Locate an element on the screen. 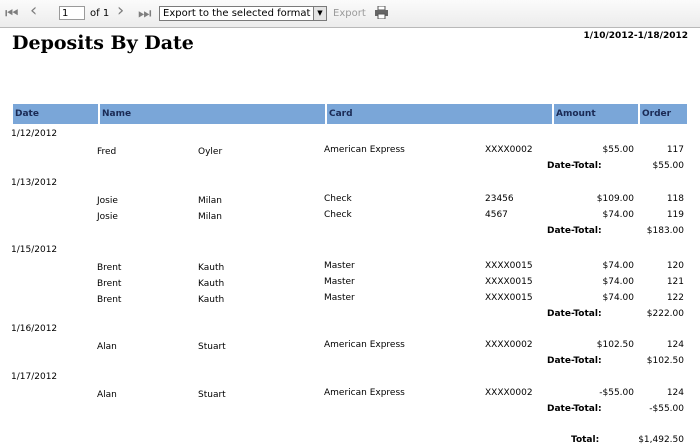 This screenshot has width=700, height=448. export-button: Export is located at coordinates (349, 13).